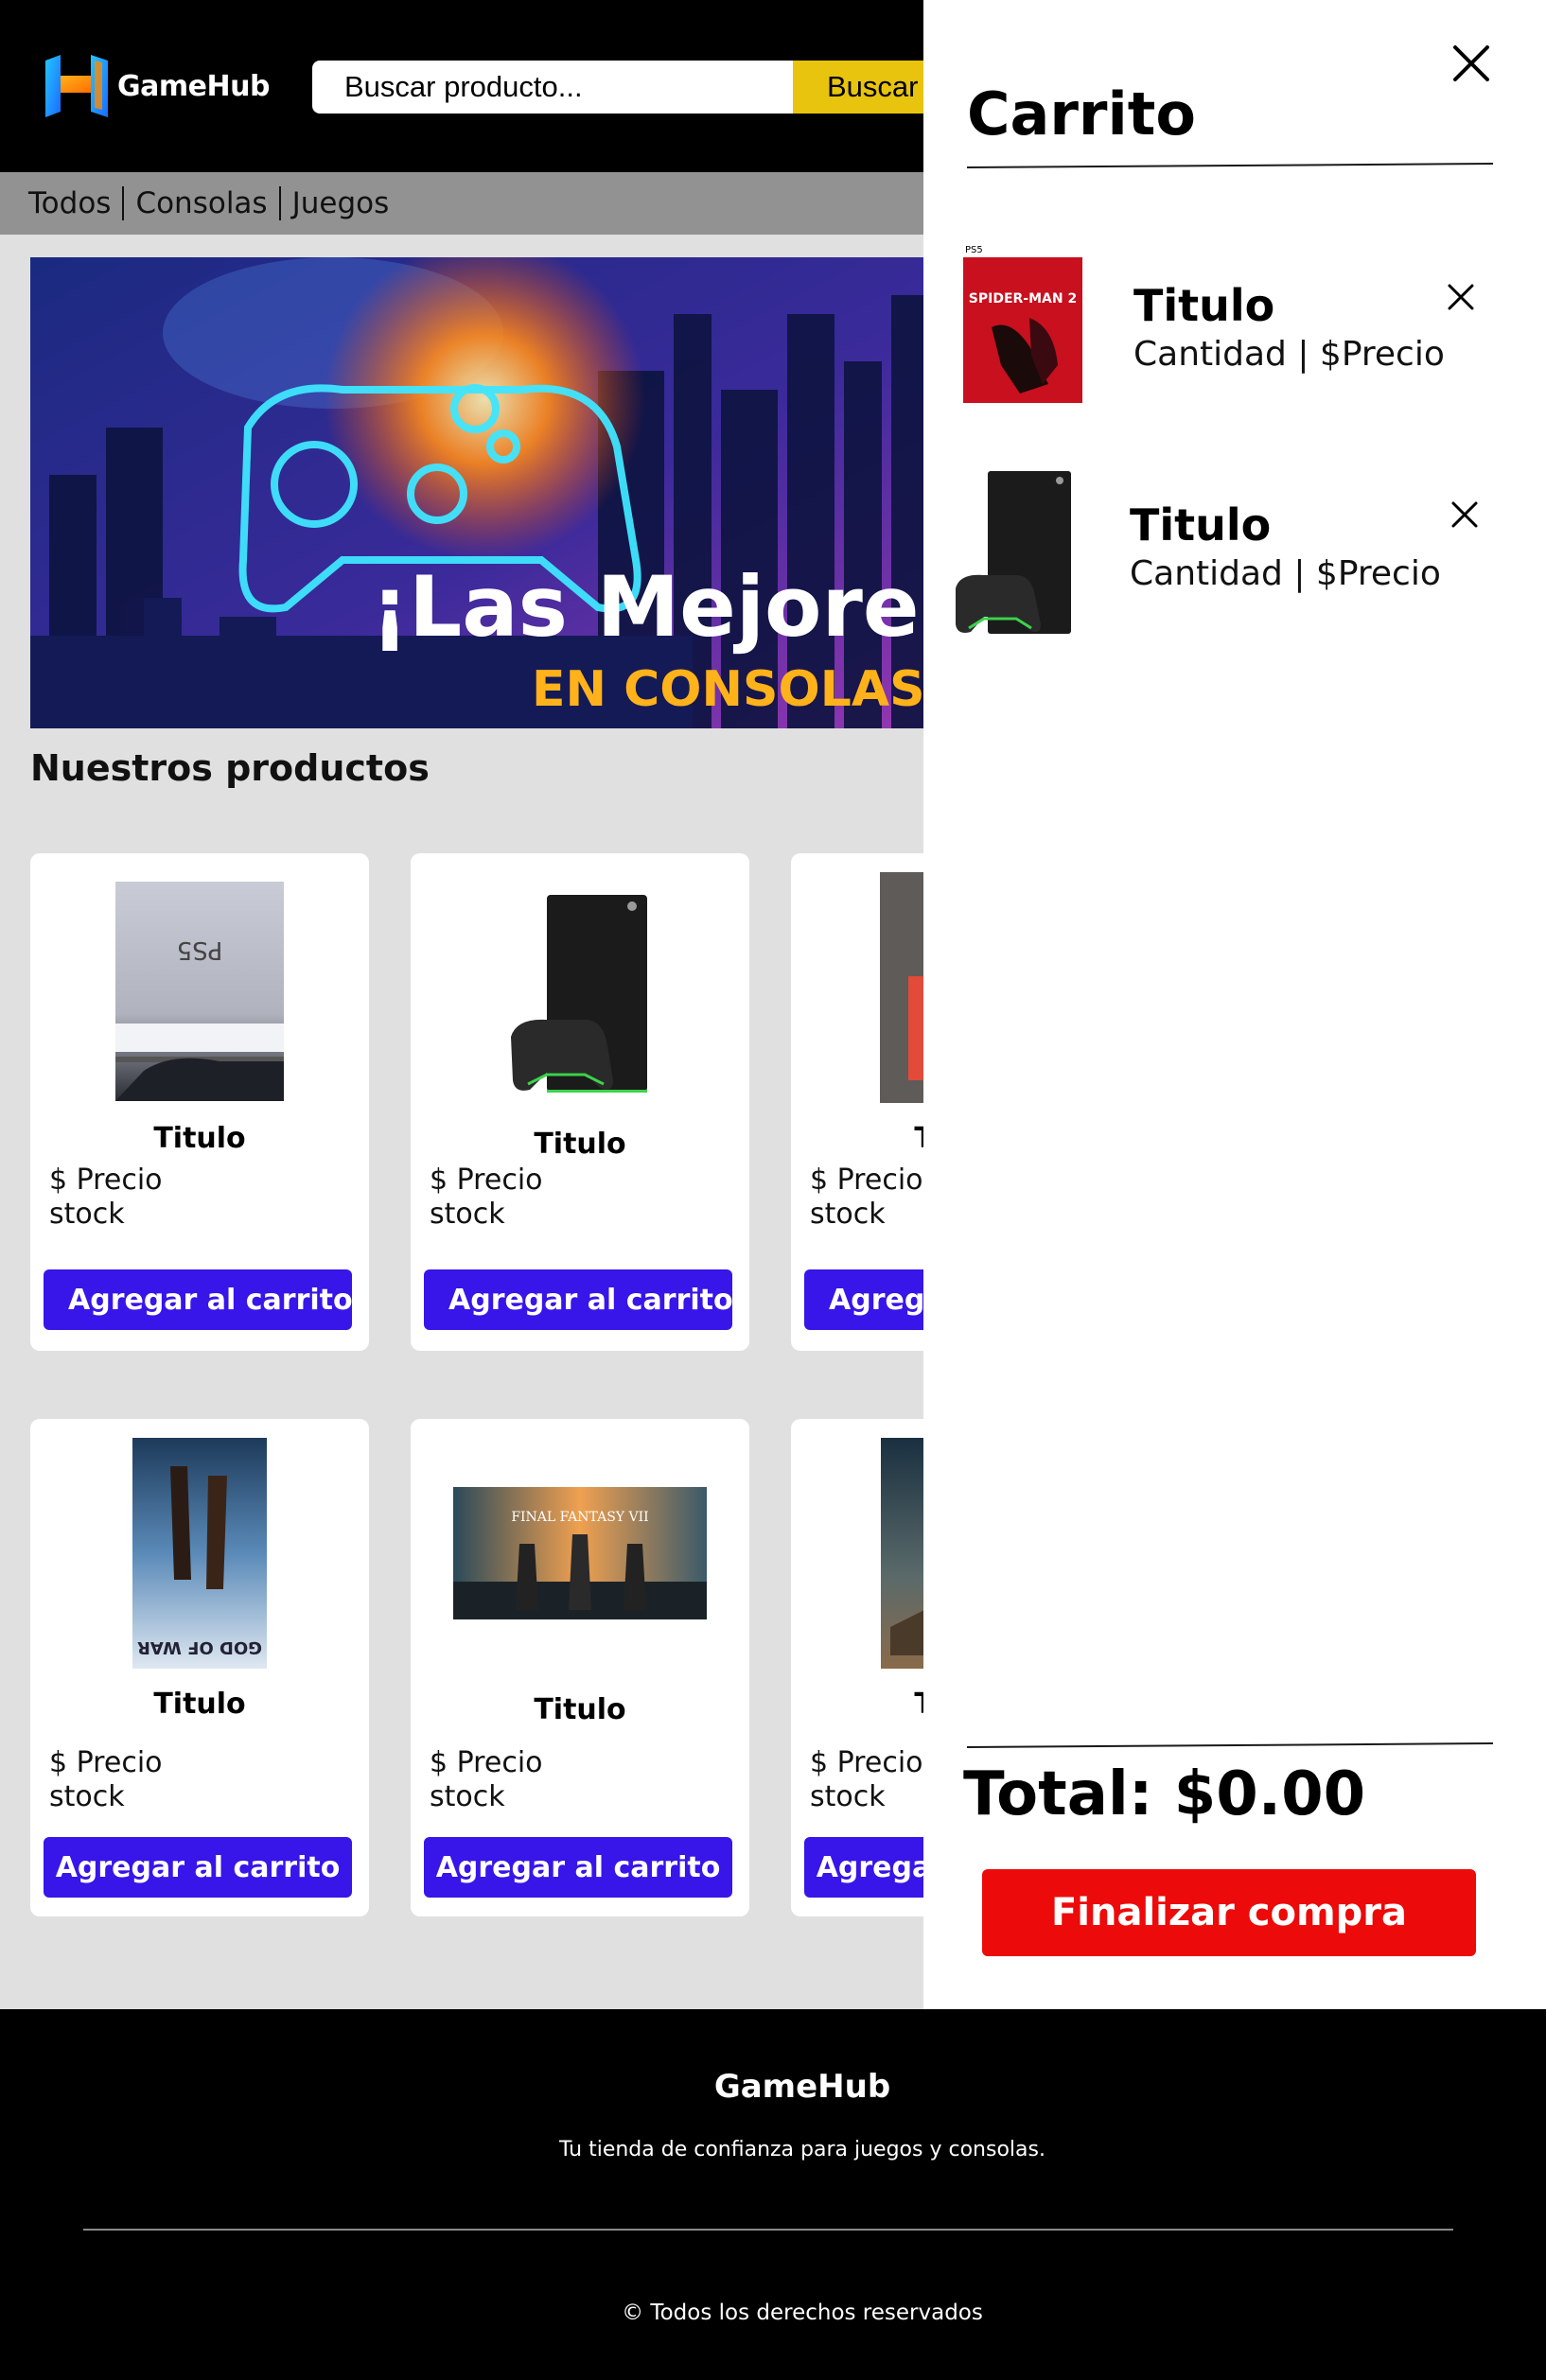 This screenshot has height=2380, width=1546. I want to click on search-box, so click(553, 87).